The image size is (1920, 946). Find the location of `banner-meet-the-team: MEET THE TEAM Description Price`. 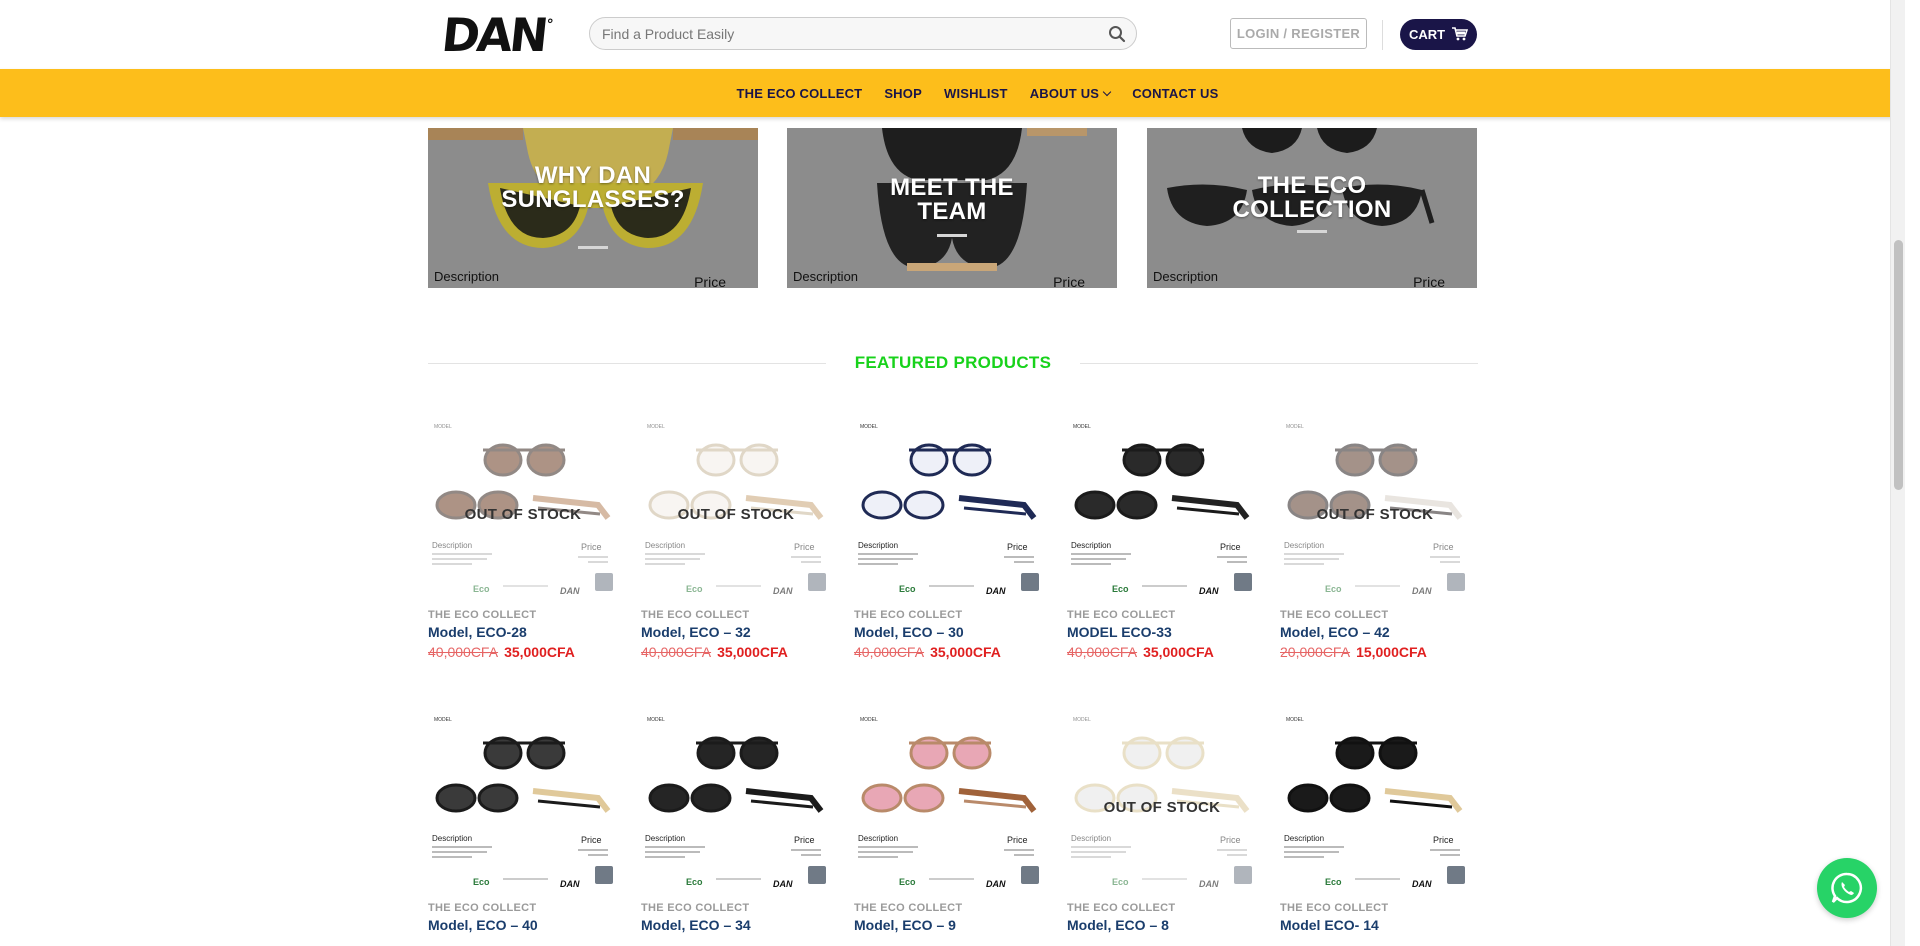

banner-meet-the-team: MEET THE TEAM Description Price is located at coordinates (952, 208).